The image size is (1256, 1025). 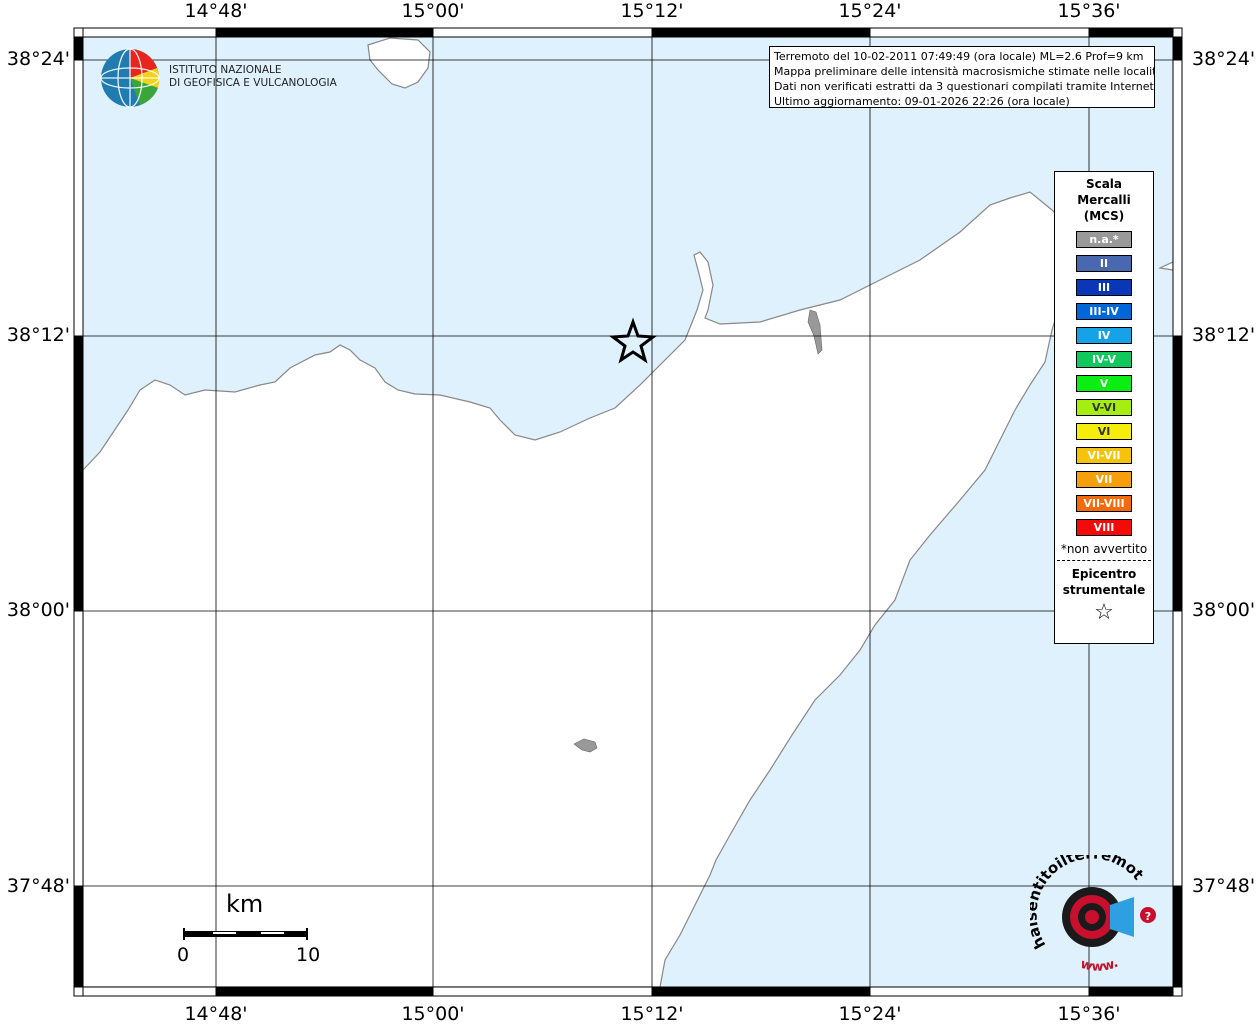 I want to click on epicenter-title-line1: Epicentro, so click(x=1104, y=574).